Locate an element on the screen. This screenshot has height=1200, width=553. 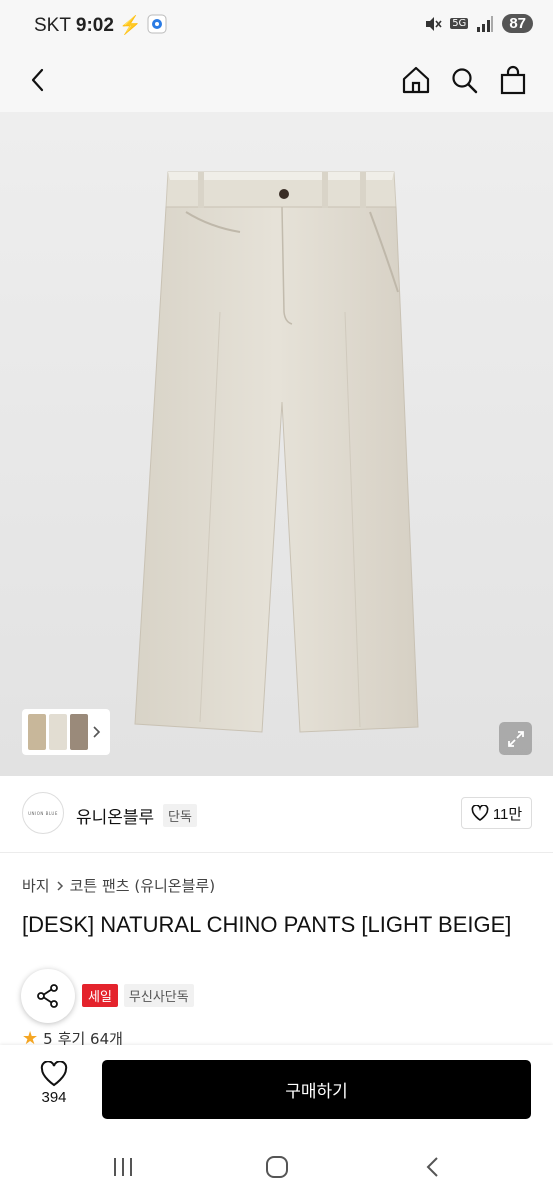
sale-badge: 세일 is located at coordinates (100, 995).